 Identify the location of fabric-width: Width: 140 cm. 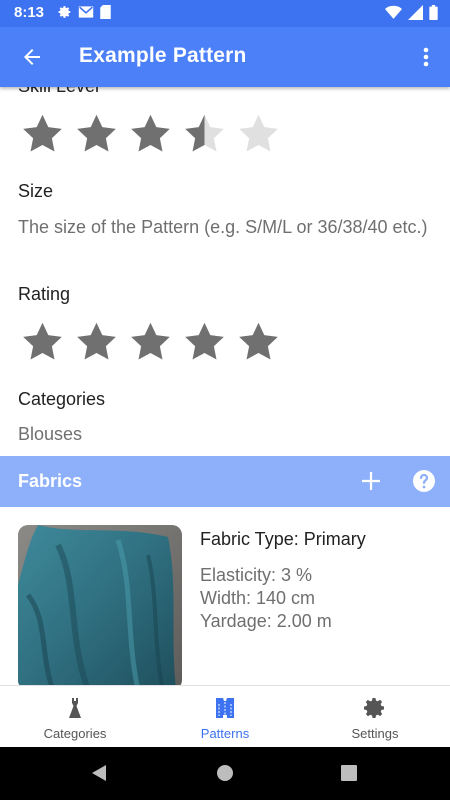
(258, 598).